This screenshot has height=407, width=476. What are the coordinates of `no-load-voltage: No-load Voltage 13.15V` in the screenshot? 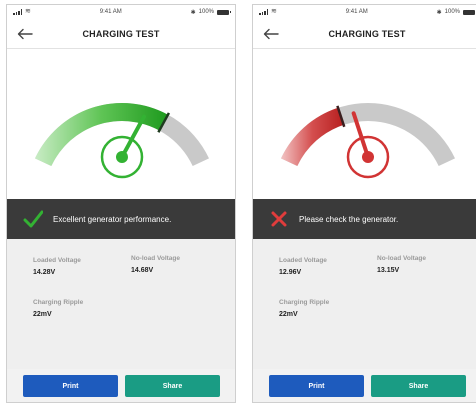 It's located at (401, 264).